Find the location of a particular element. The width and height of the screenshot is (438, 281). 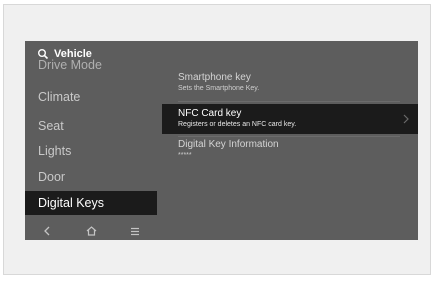

menu-icon is located at coordinates (135, 231).